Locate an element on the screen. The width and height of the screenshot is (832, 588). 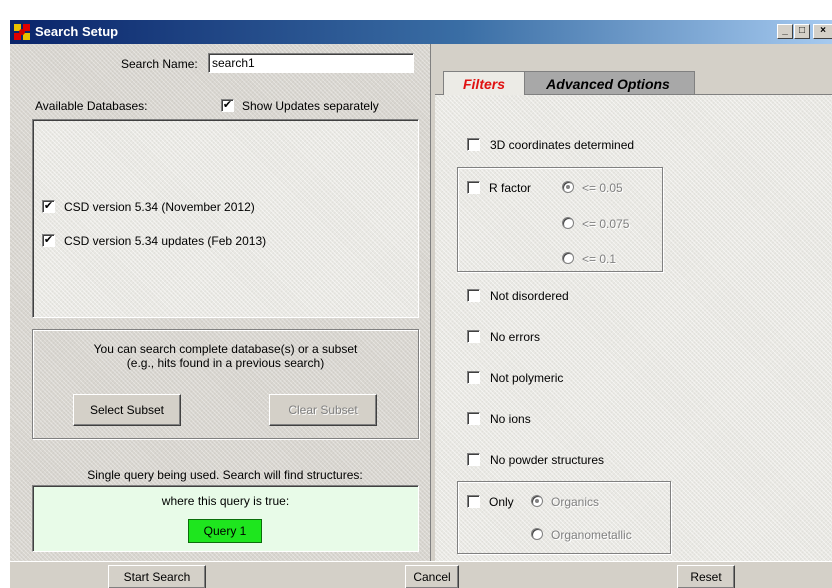
clear-subset-button: Clear Subset is located at coordinates (323, 410).